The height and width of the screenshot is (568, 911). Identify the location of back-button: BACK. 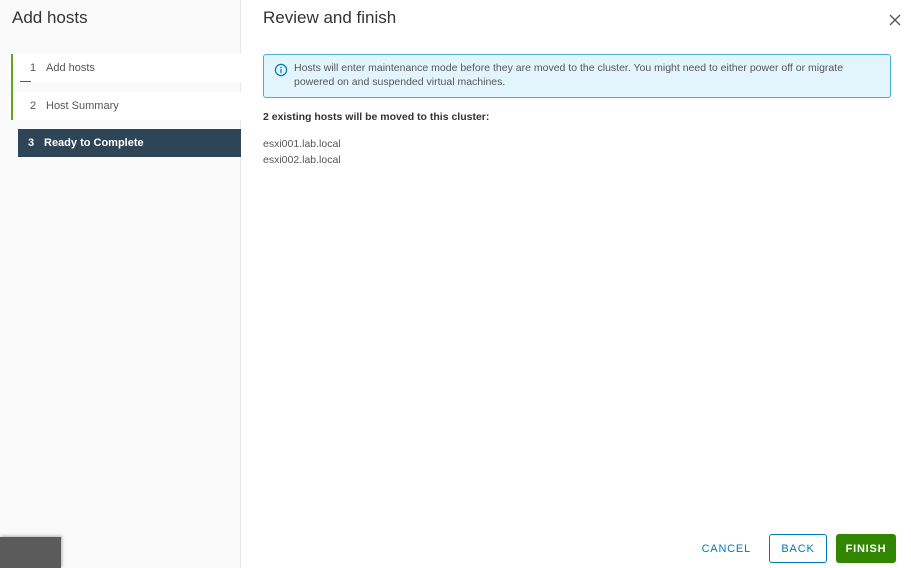
(798, 548).